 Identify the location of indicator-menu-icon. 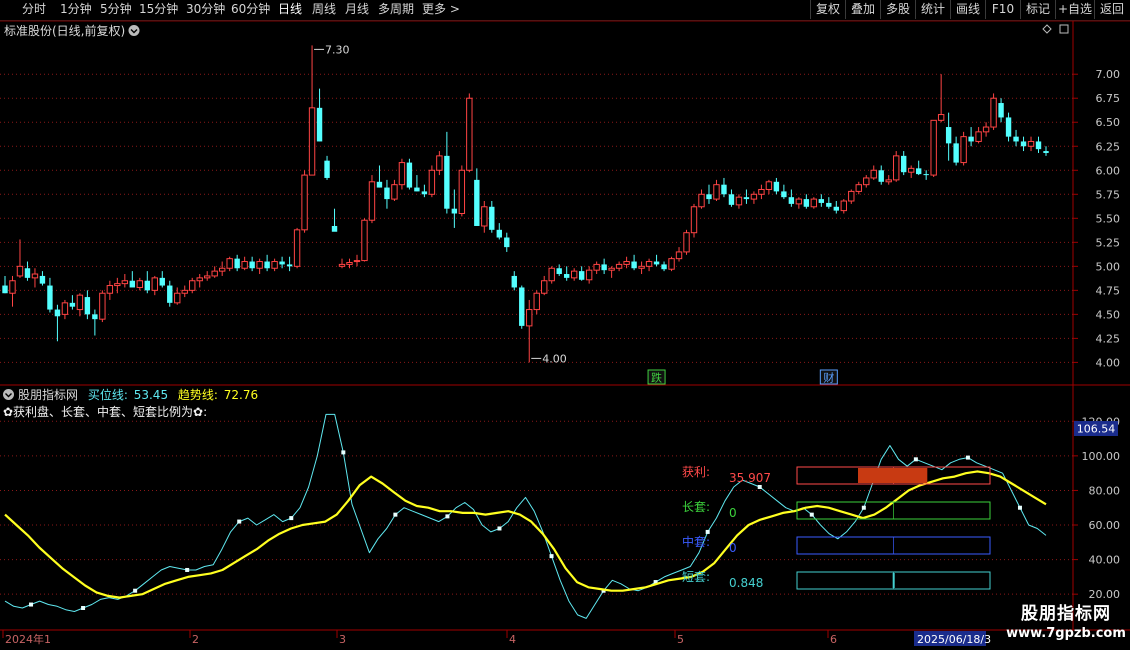
(8, 394).